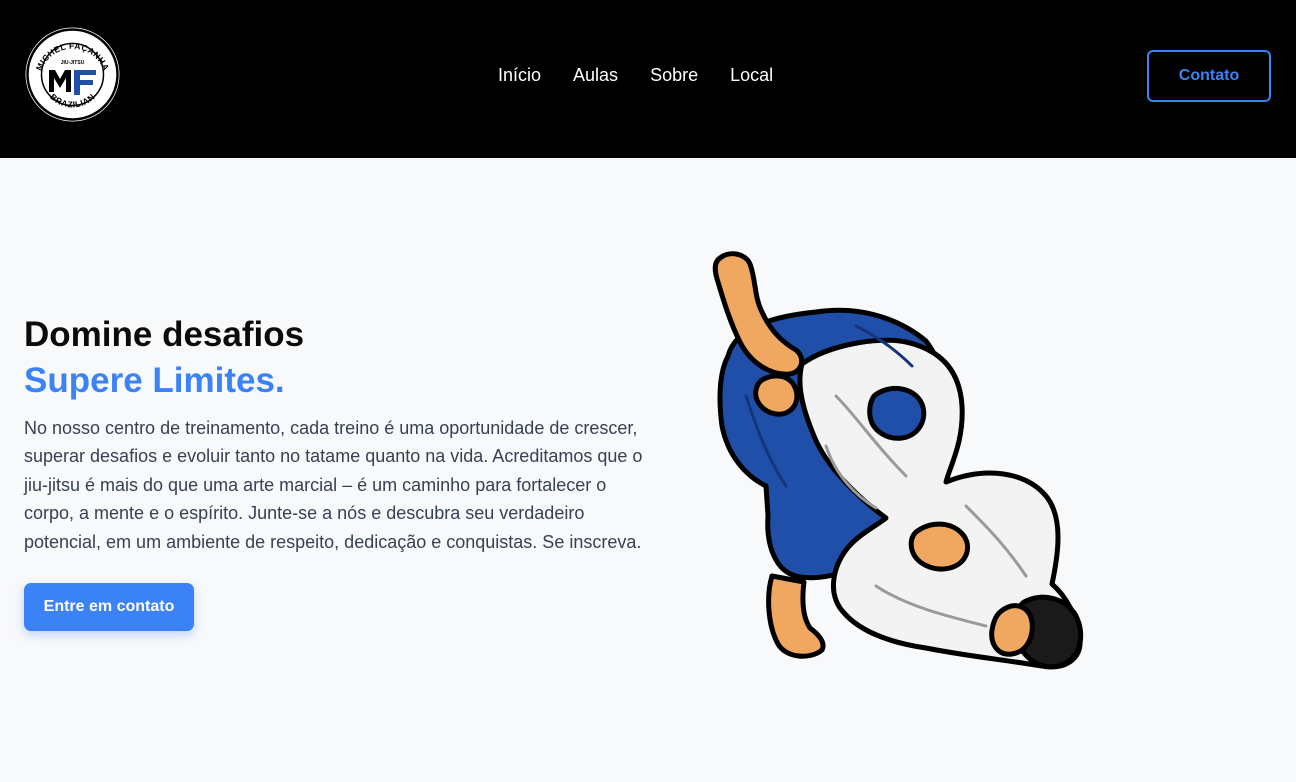 This screenshot has height=782, width=1296. I want to click on nav-inicio: Início, so click(519, 75).